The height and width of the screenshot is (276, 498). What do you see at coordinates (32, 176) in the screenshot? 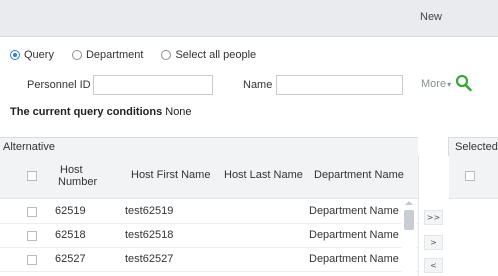
I see `select-all-checkbox` at bounding box center [32, 176].